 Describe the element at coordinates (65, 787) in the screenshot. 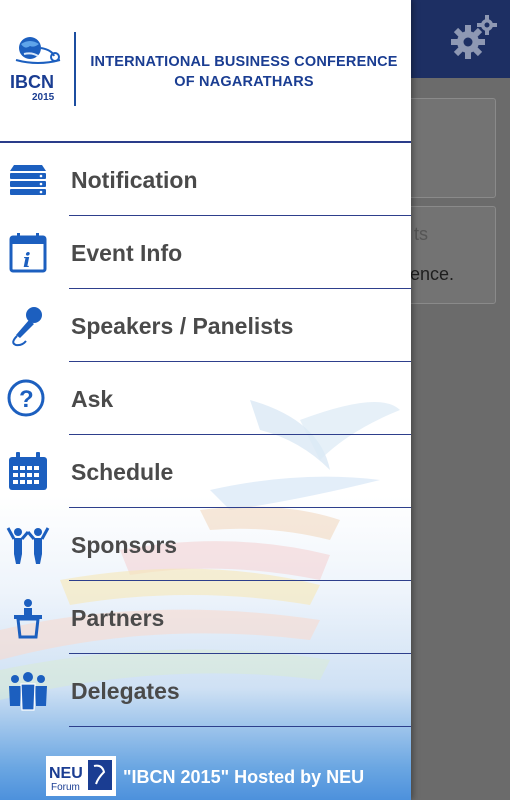

I see `svg-text: Forum` at that location.